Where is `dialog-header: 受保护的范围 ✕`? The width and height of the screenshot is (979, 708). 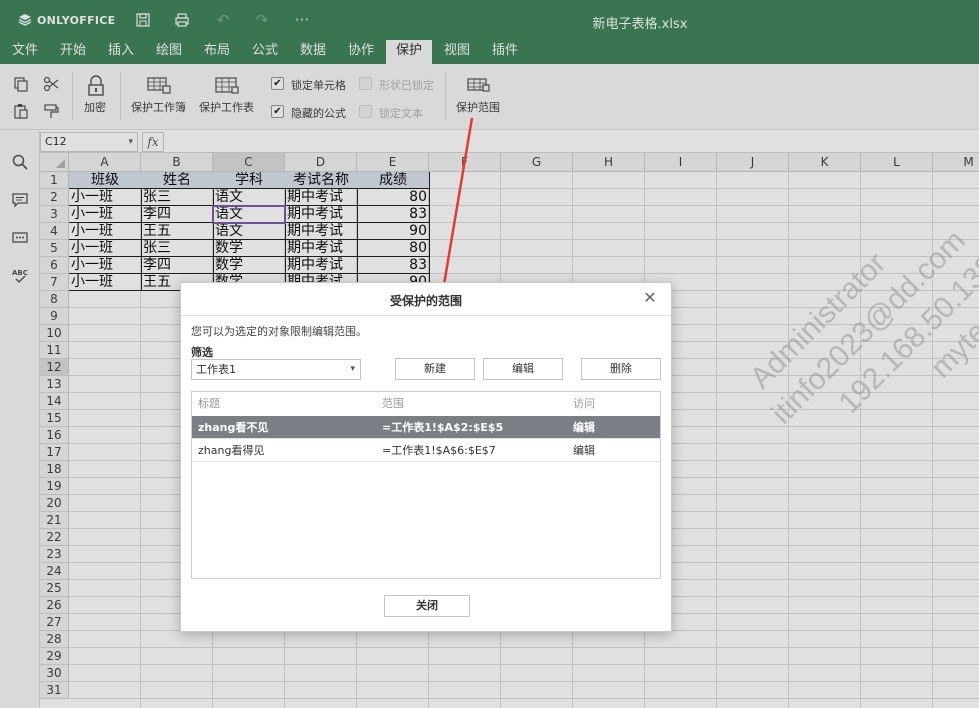
dialog-header: 受保护的范围 ✕ is located at coordinates (426, 299).